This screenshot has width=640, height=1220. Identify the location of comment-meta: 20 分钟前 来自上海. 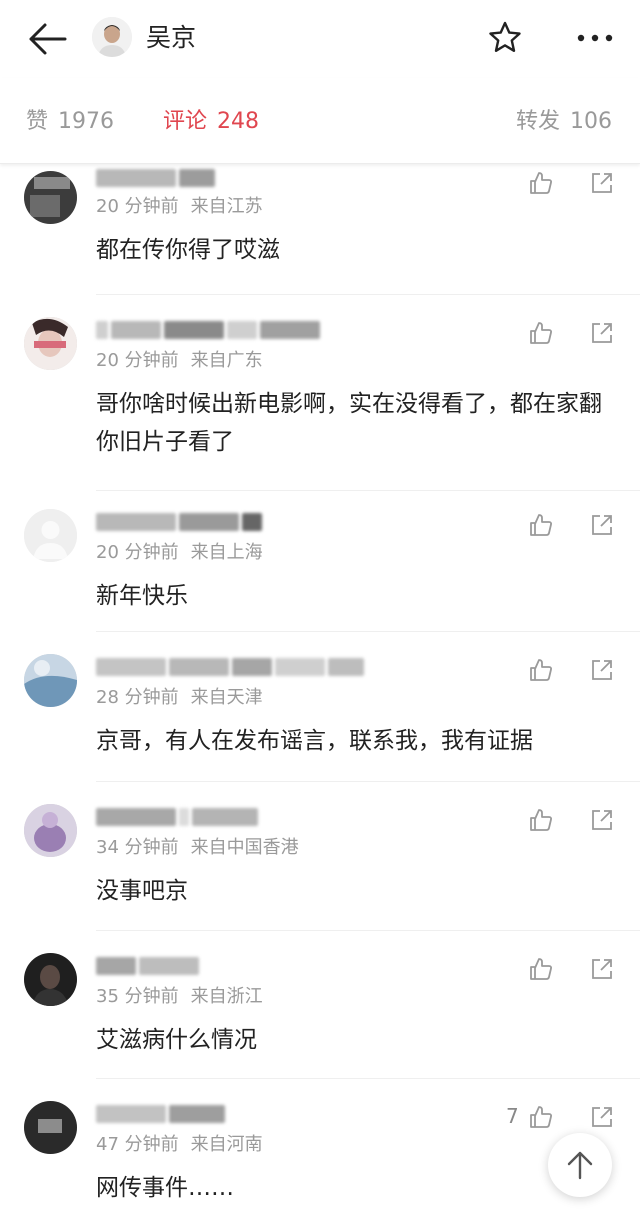
(179, 553).